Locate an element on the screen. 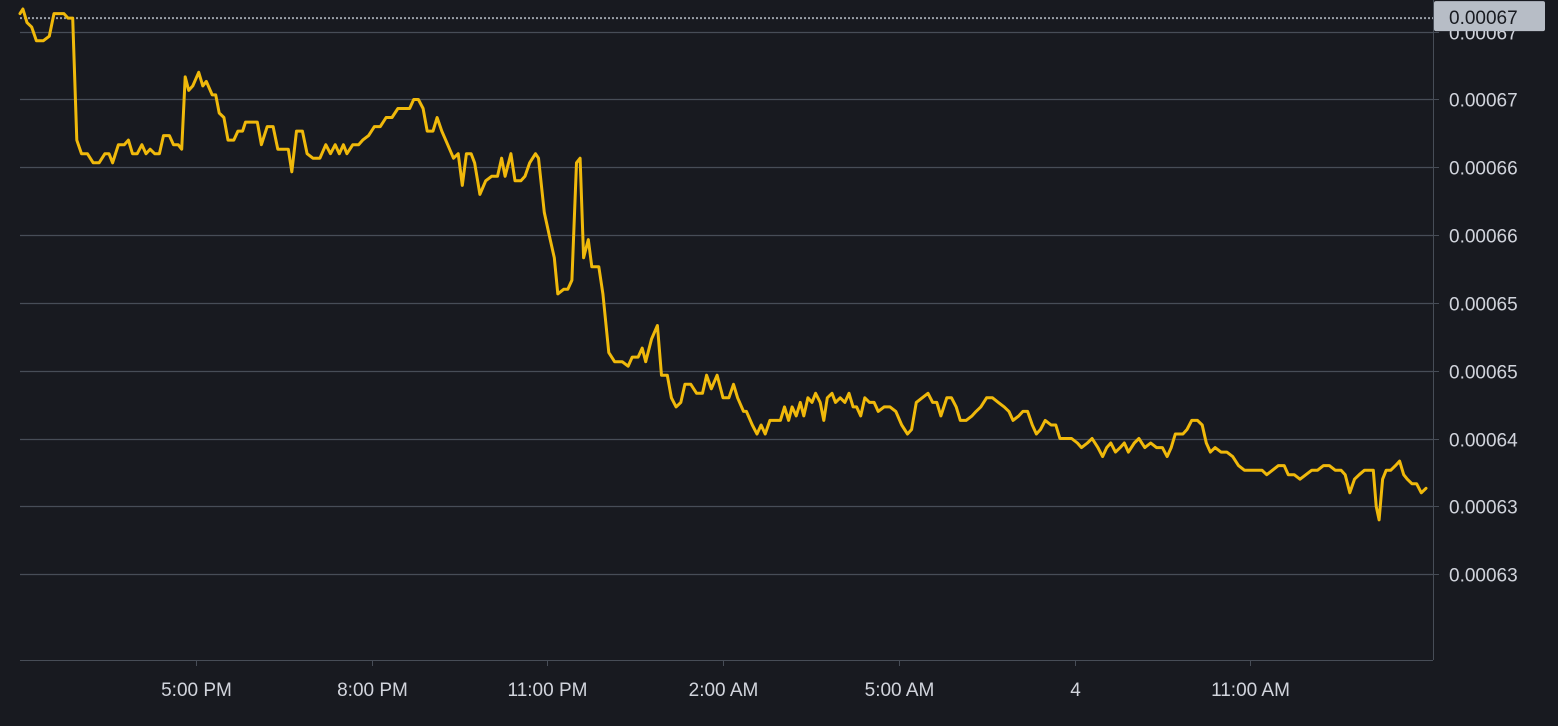 This screenshot has height=726, width=1558. time-tick-label-1: 8:00 PM is located at coordinates (372, 690).